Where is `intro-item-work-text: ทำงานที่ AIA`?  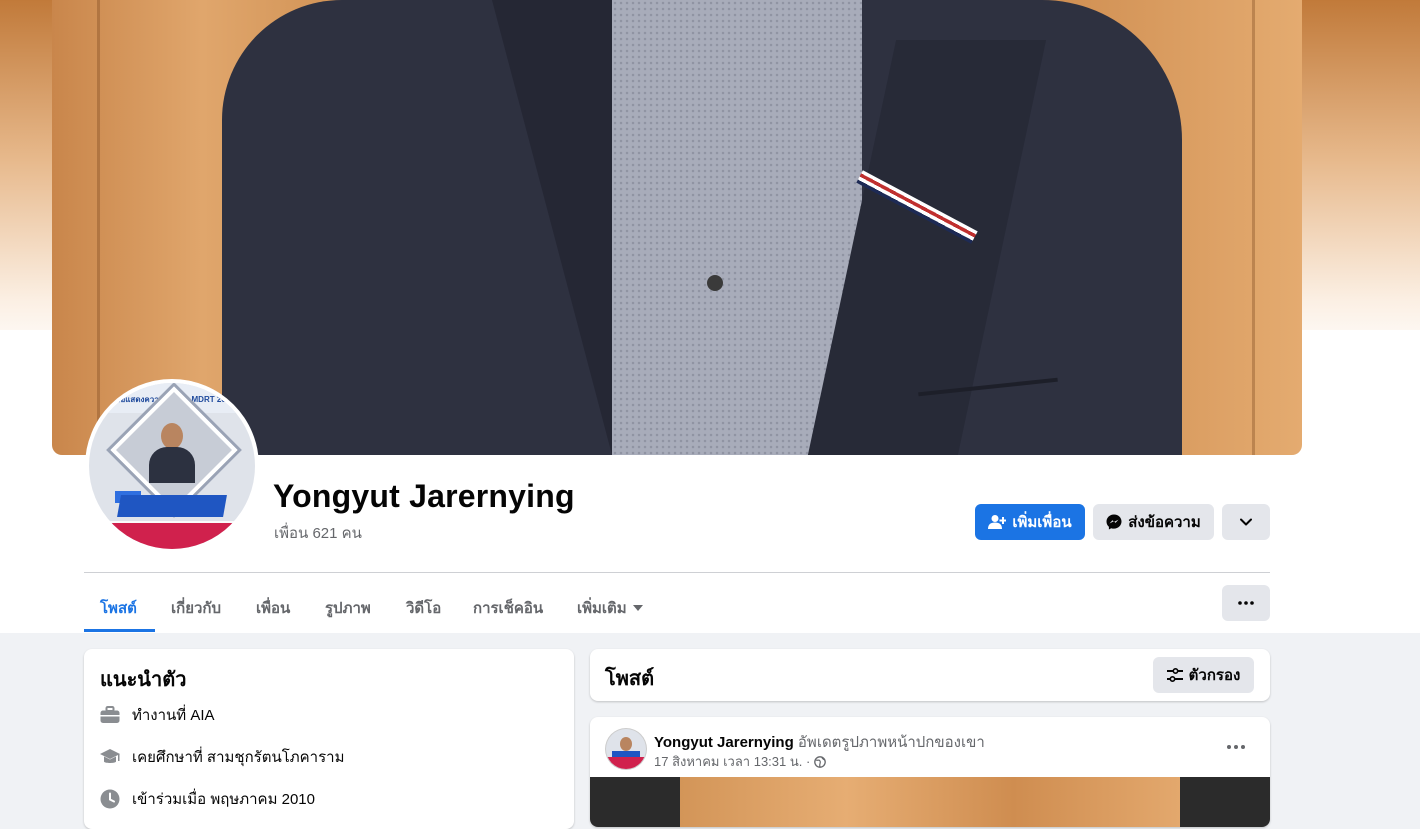 intro-item-work-text: ทำงานที่ AIA is located at coordinates (173, 715).